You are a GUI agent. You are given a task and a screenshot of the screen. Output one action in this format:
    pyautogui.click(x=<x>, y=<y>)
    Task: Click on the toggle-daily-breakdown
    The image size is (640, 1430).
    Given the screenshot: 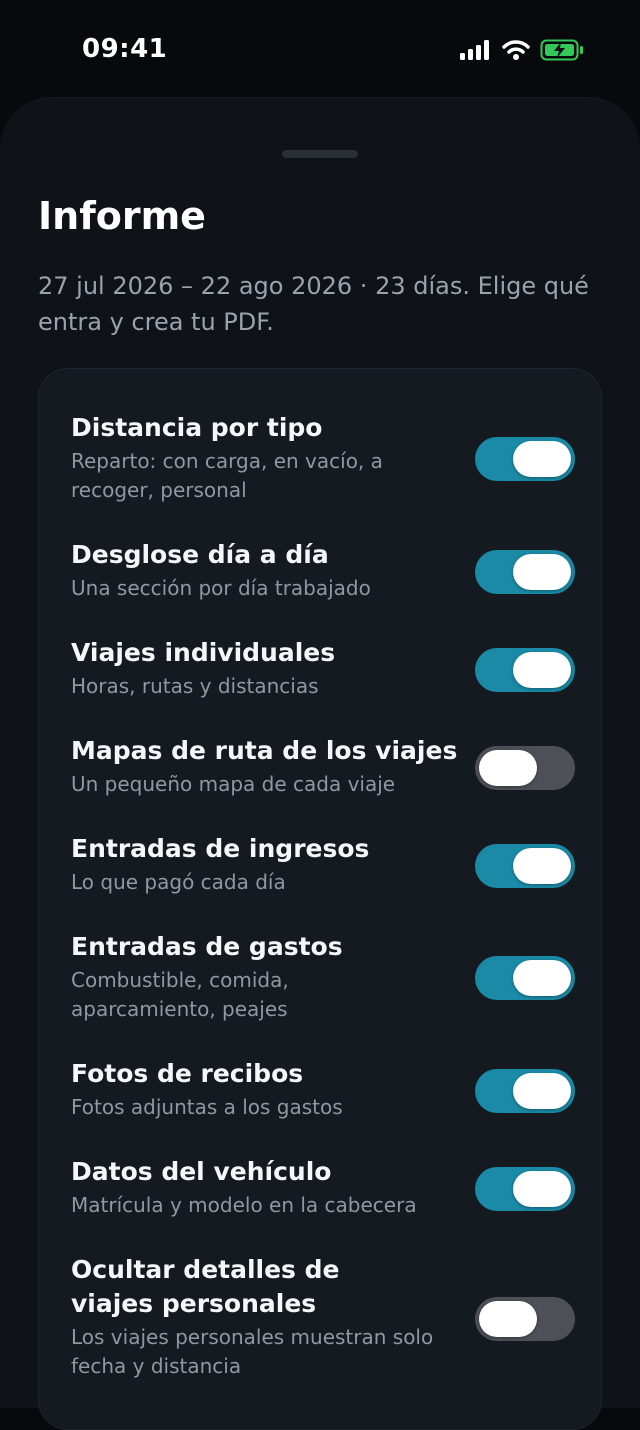 What is the action you would take?
    pyautogui.click(x=525, y=572)
    